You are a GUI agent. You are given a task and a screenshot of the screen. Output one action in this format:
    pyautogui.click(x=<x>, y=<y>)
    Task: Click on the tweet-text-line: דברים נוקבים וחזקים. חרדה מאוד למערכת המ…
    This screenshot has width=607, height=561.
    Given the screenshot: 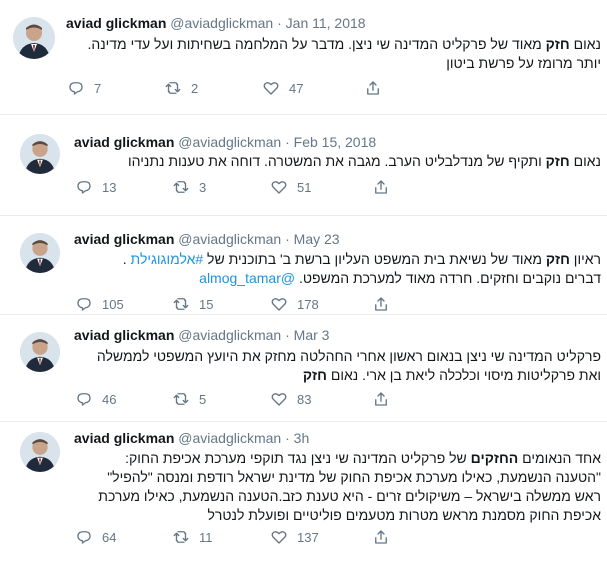 What is the action you would take?
    pyautogui.click(x=400, y=278)
    